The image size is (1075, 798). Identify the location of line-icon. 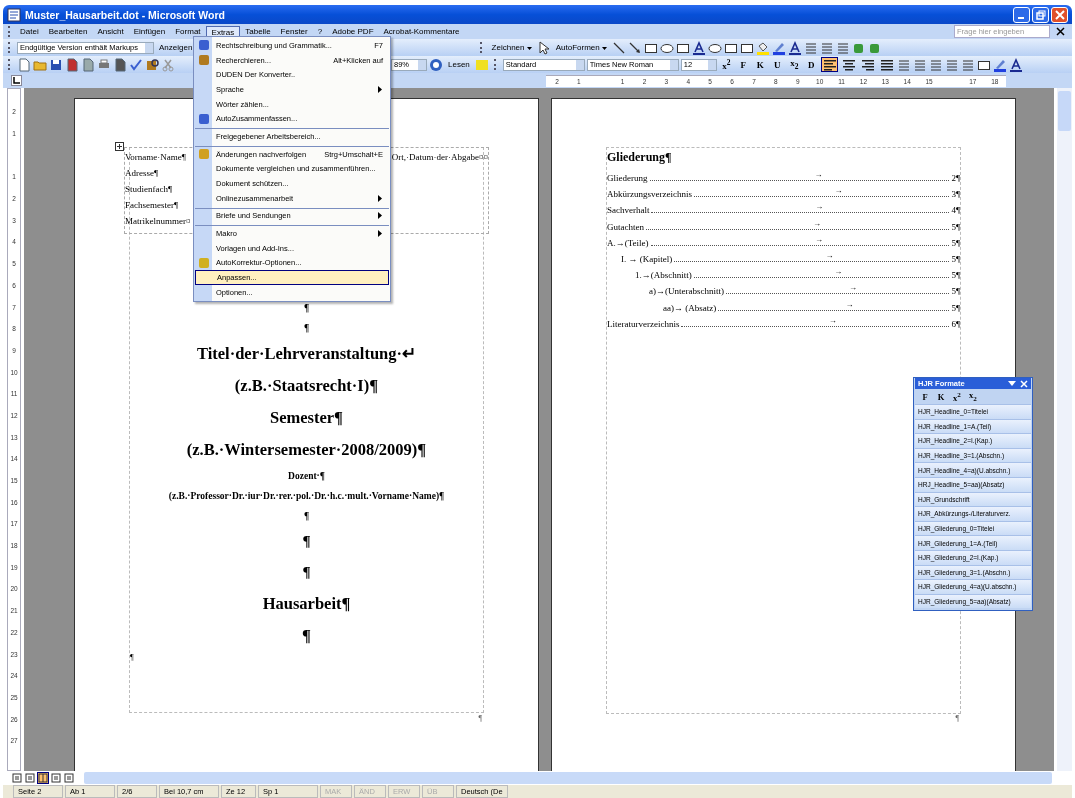
(619, 47).